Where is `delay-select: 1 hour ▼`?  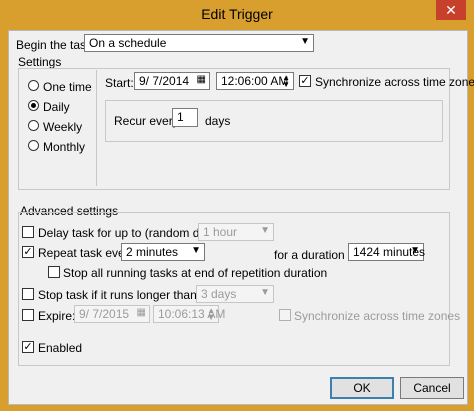
delay-select: 1 hour ▼ is located at coordinates (236, 232).